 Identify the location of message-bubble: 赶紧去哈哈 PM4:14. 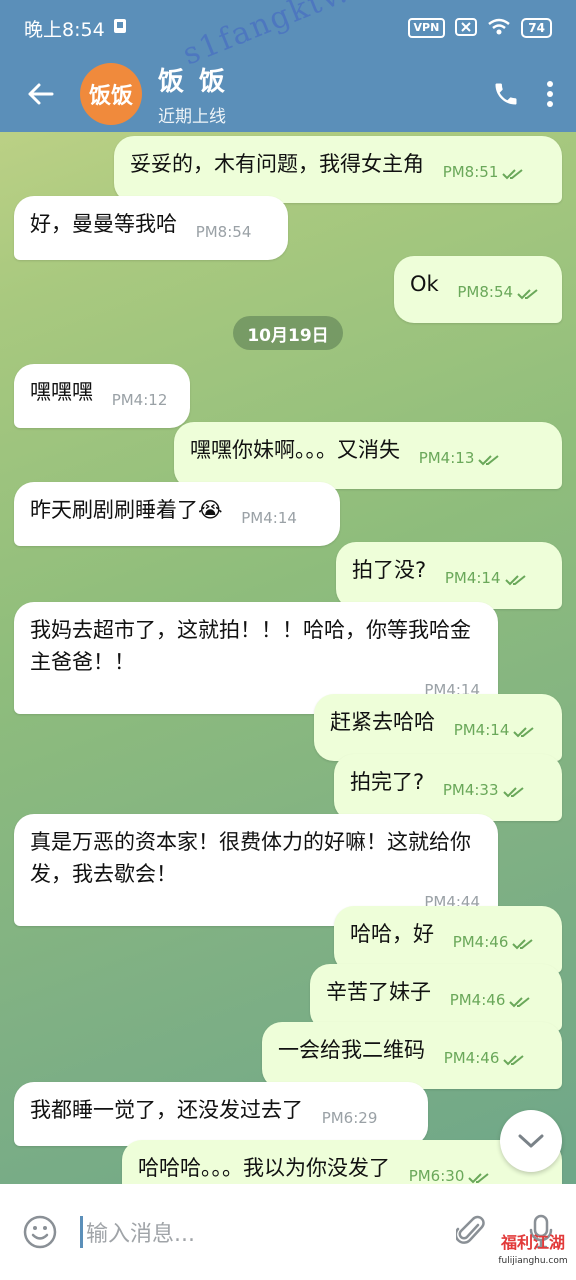
(438, 727).